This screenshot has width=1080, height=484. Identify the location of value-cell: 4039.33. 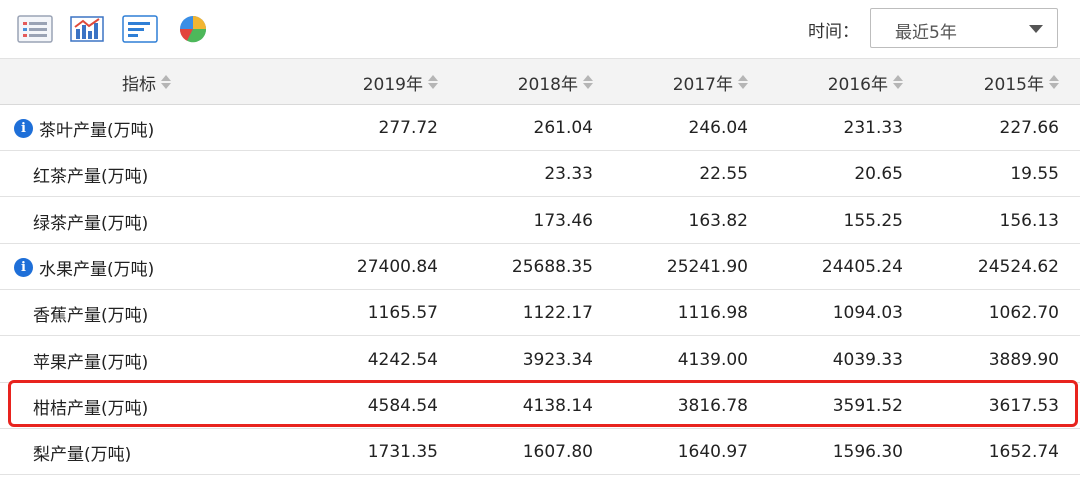
(867, 360).